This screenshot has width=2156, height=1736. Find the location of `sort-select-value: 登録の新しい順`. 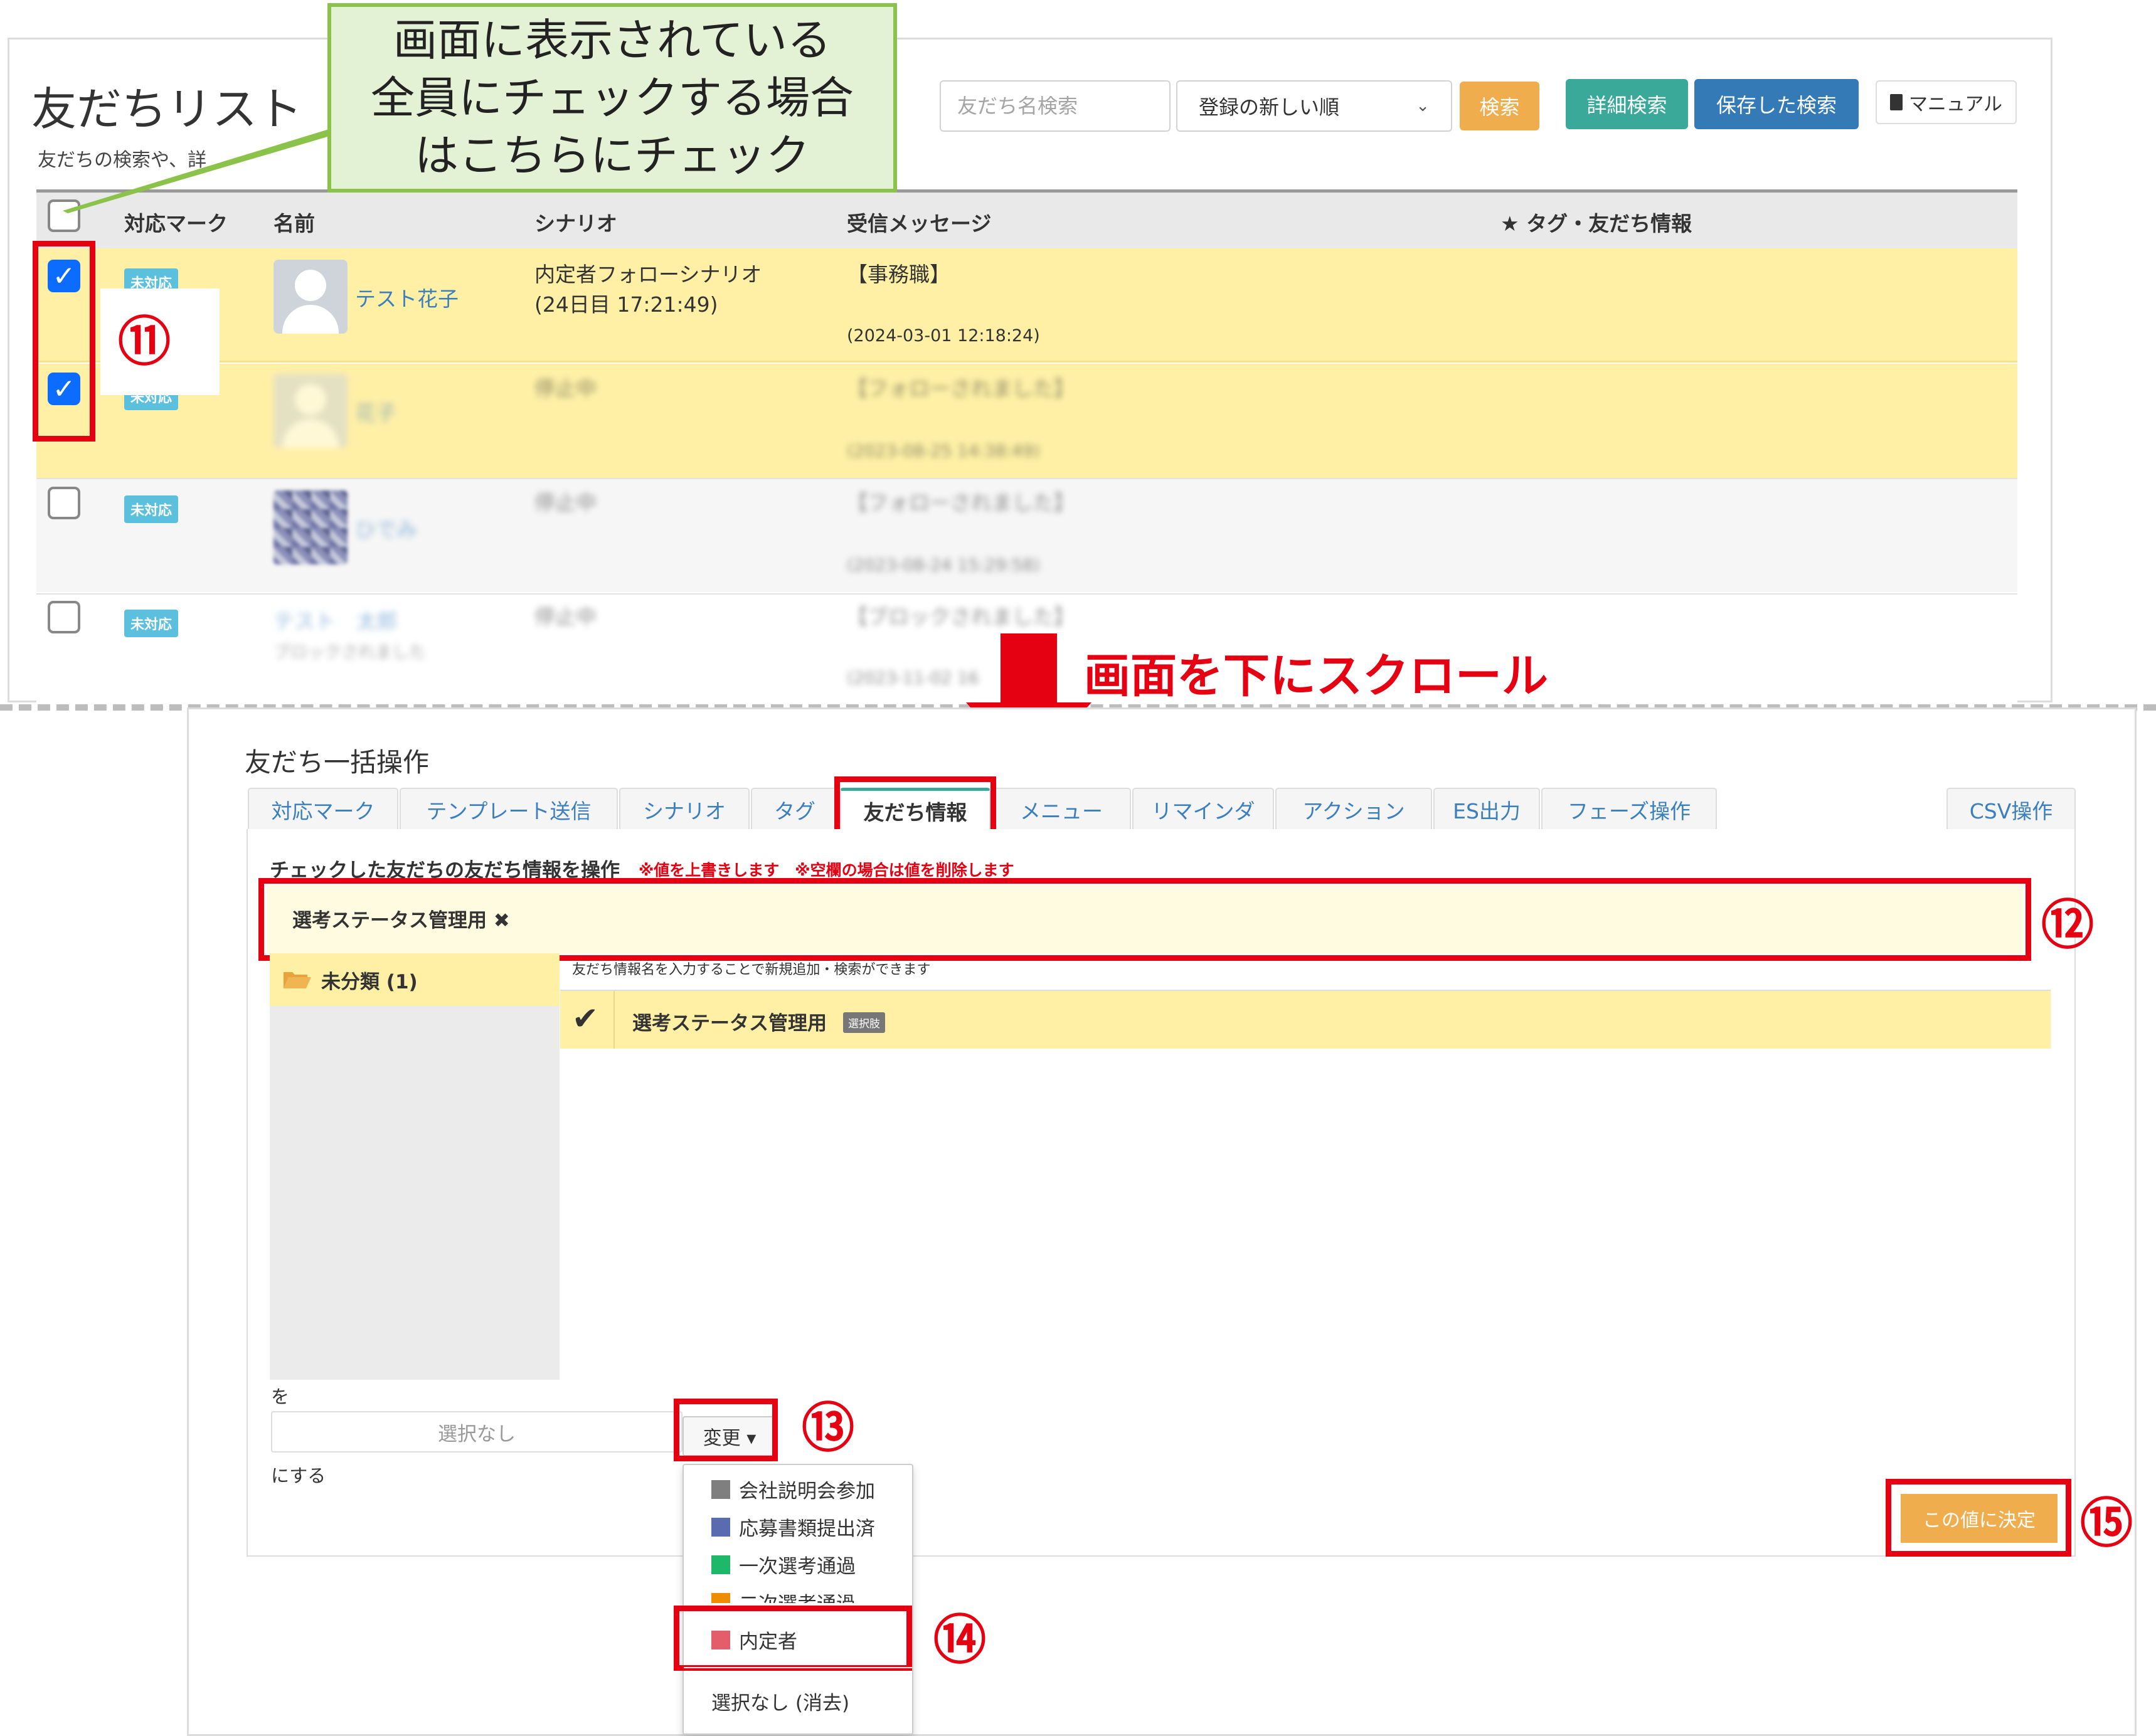

sort-select-value: 登録の新しい順 is located at coordinates (1269, 107).